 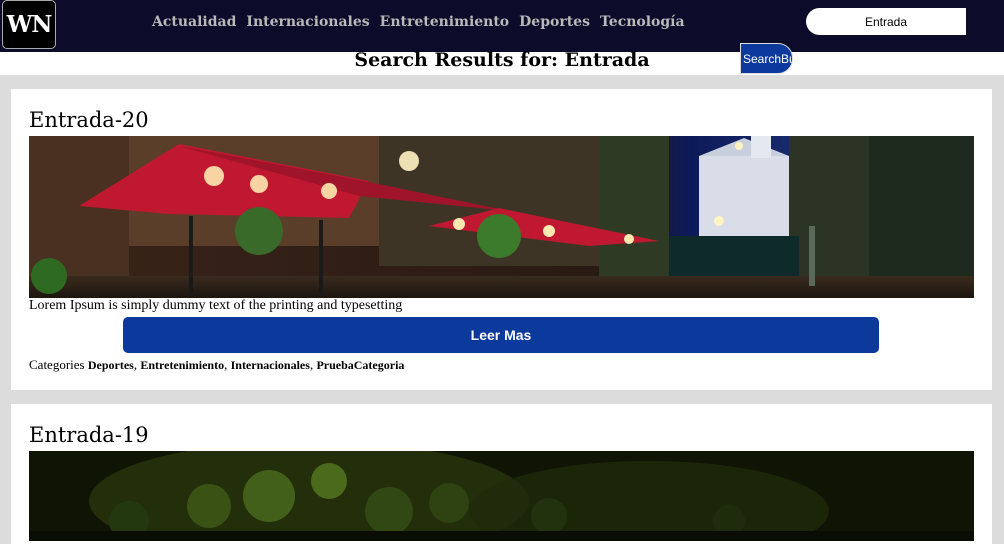 What do you see at coordinates (554, 22) in the screenshot?
I see `nav-deportes: Deportes` at bounding box center [554, 22].